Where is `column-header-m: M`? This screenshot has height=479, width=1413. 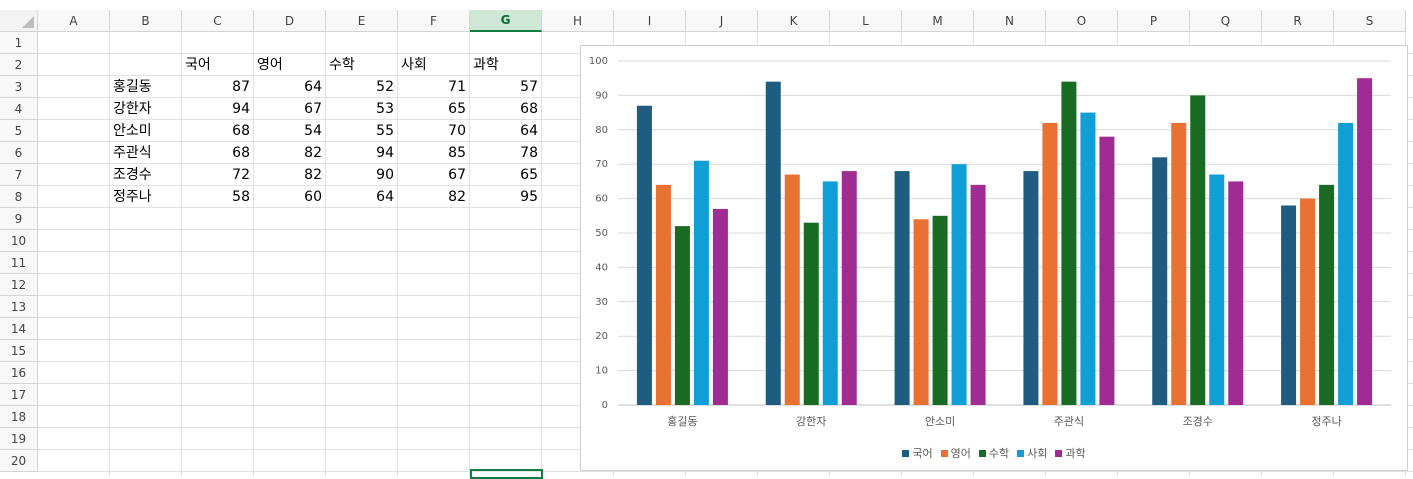
column-header-m: M is located at coordinates (938, 21).